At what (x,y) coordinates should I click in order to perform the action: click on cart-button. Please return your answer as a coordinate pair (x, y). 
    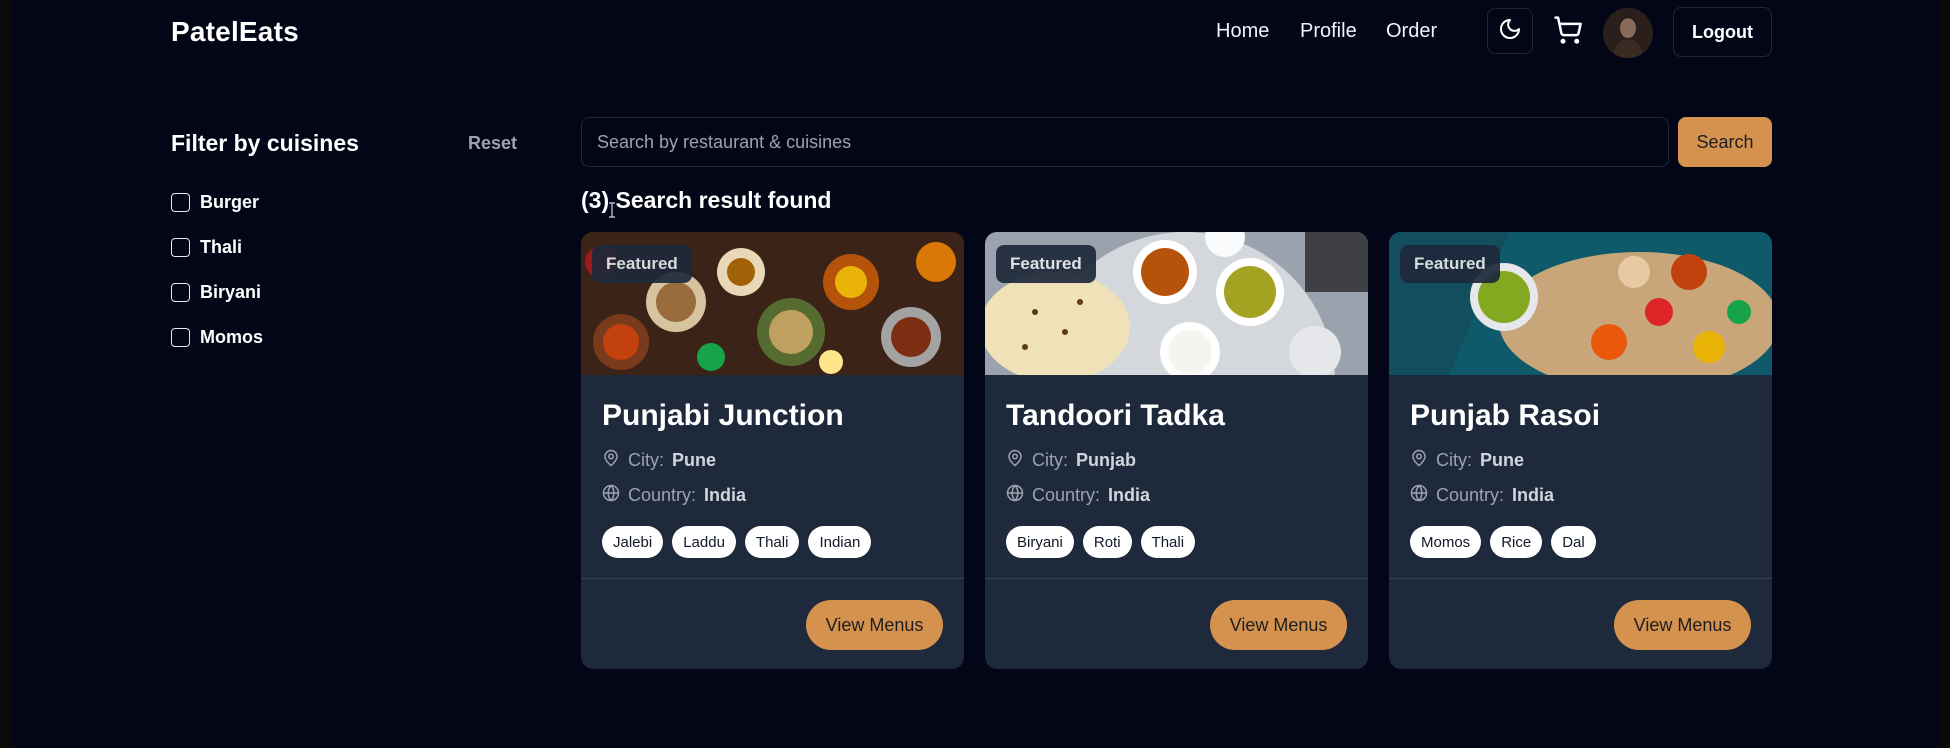
    Looking at the image, I should click on (1568, 32).